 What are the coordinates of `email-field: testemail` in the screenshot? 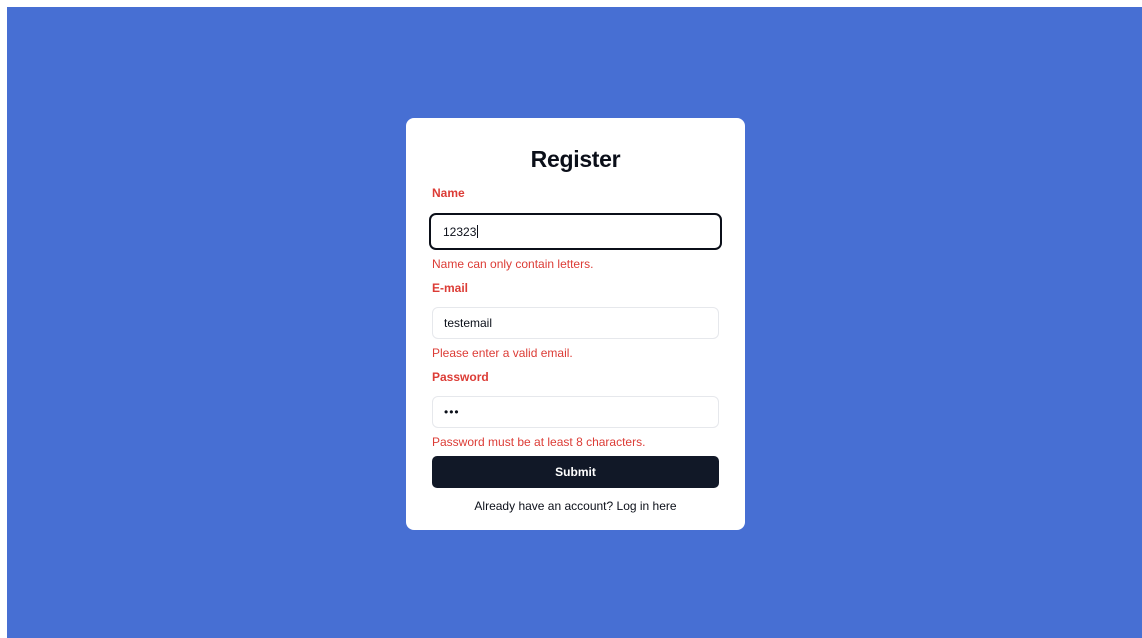 It's located at (575, 323).